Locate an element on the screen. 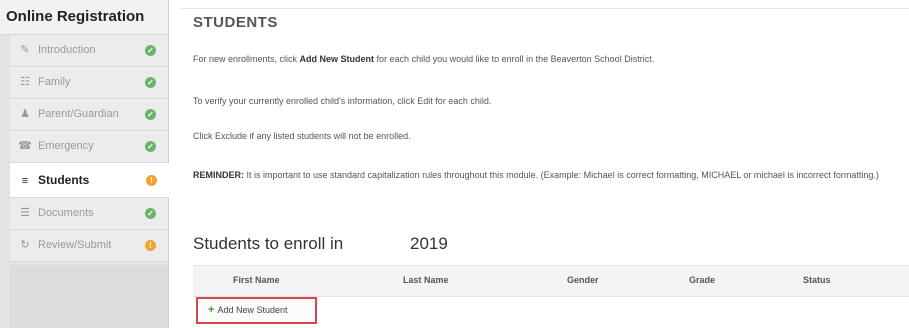  column-first-name: First Name is located at coordinates (256, 280).